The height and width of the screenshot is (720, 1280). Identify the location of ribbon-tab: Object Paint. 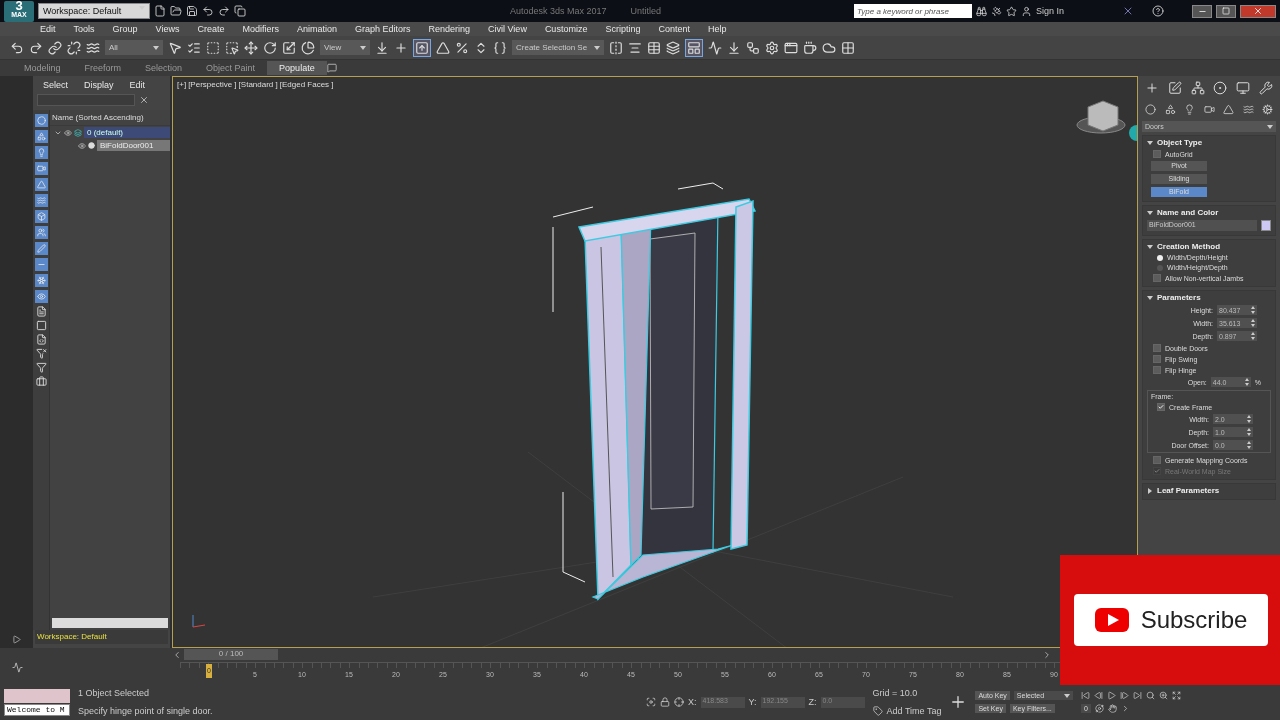
(231, 68).